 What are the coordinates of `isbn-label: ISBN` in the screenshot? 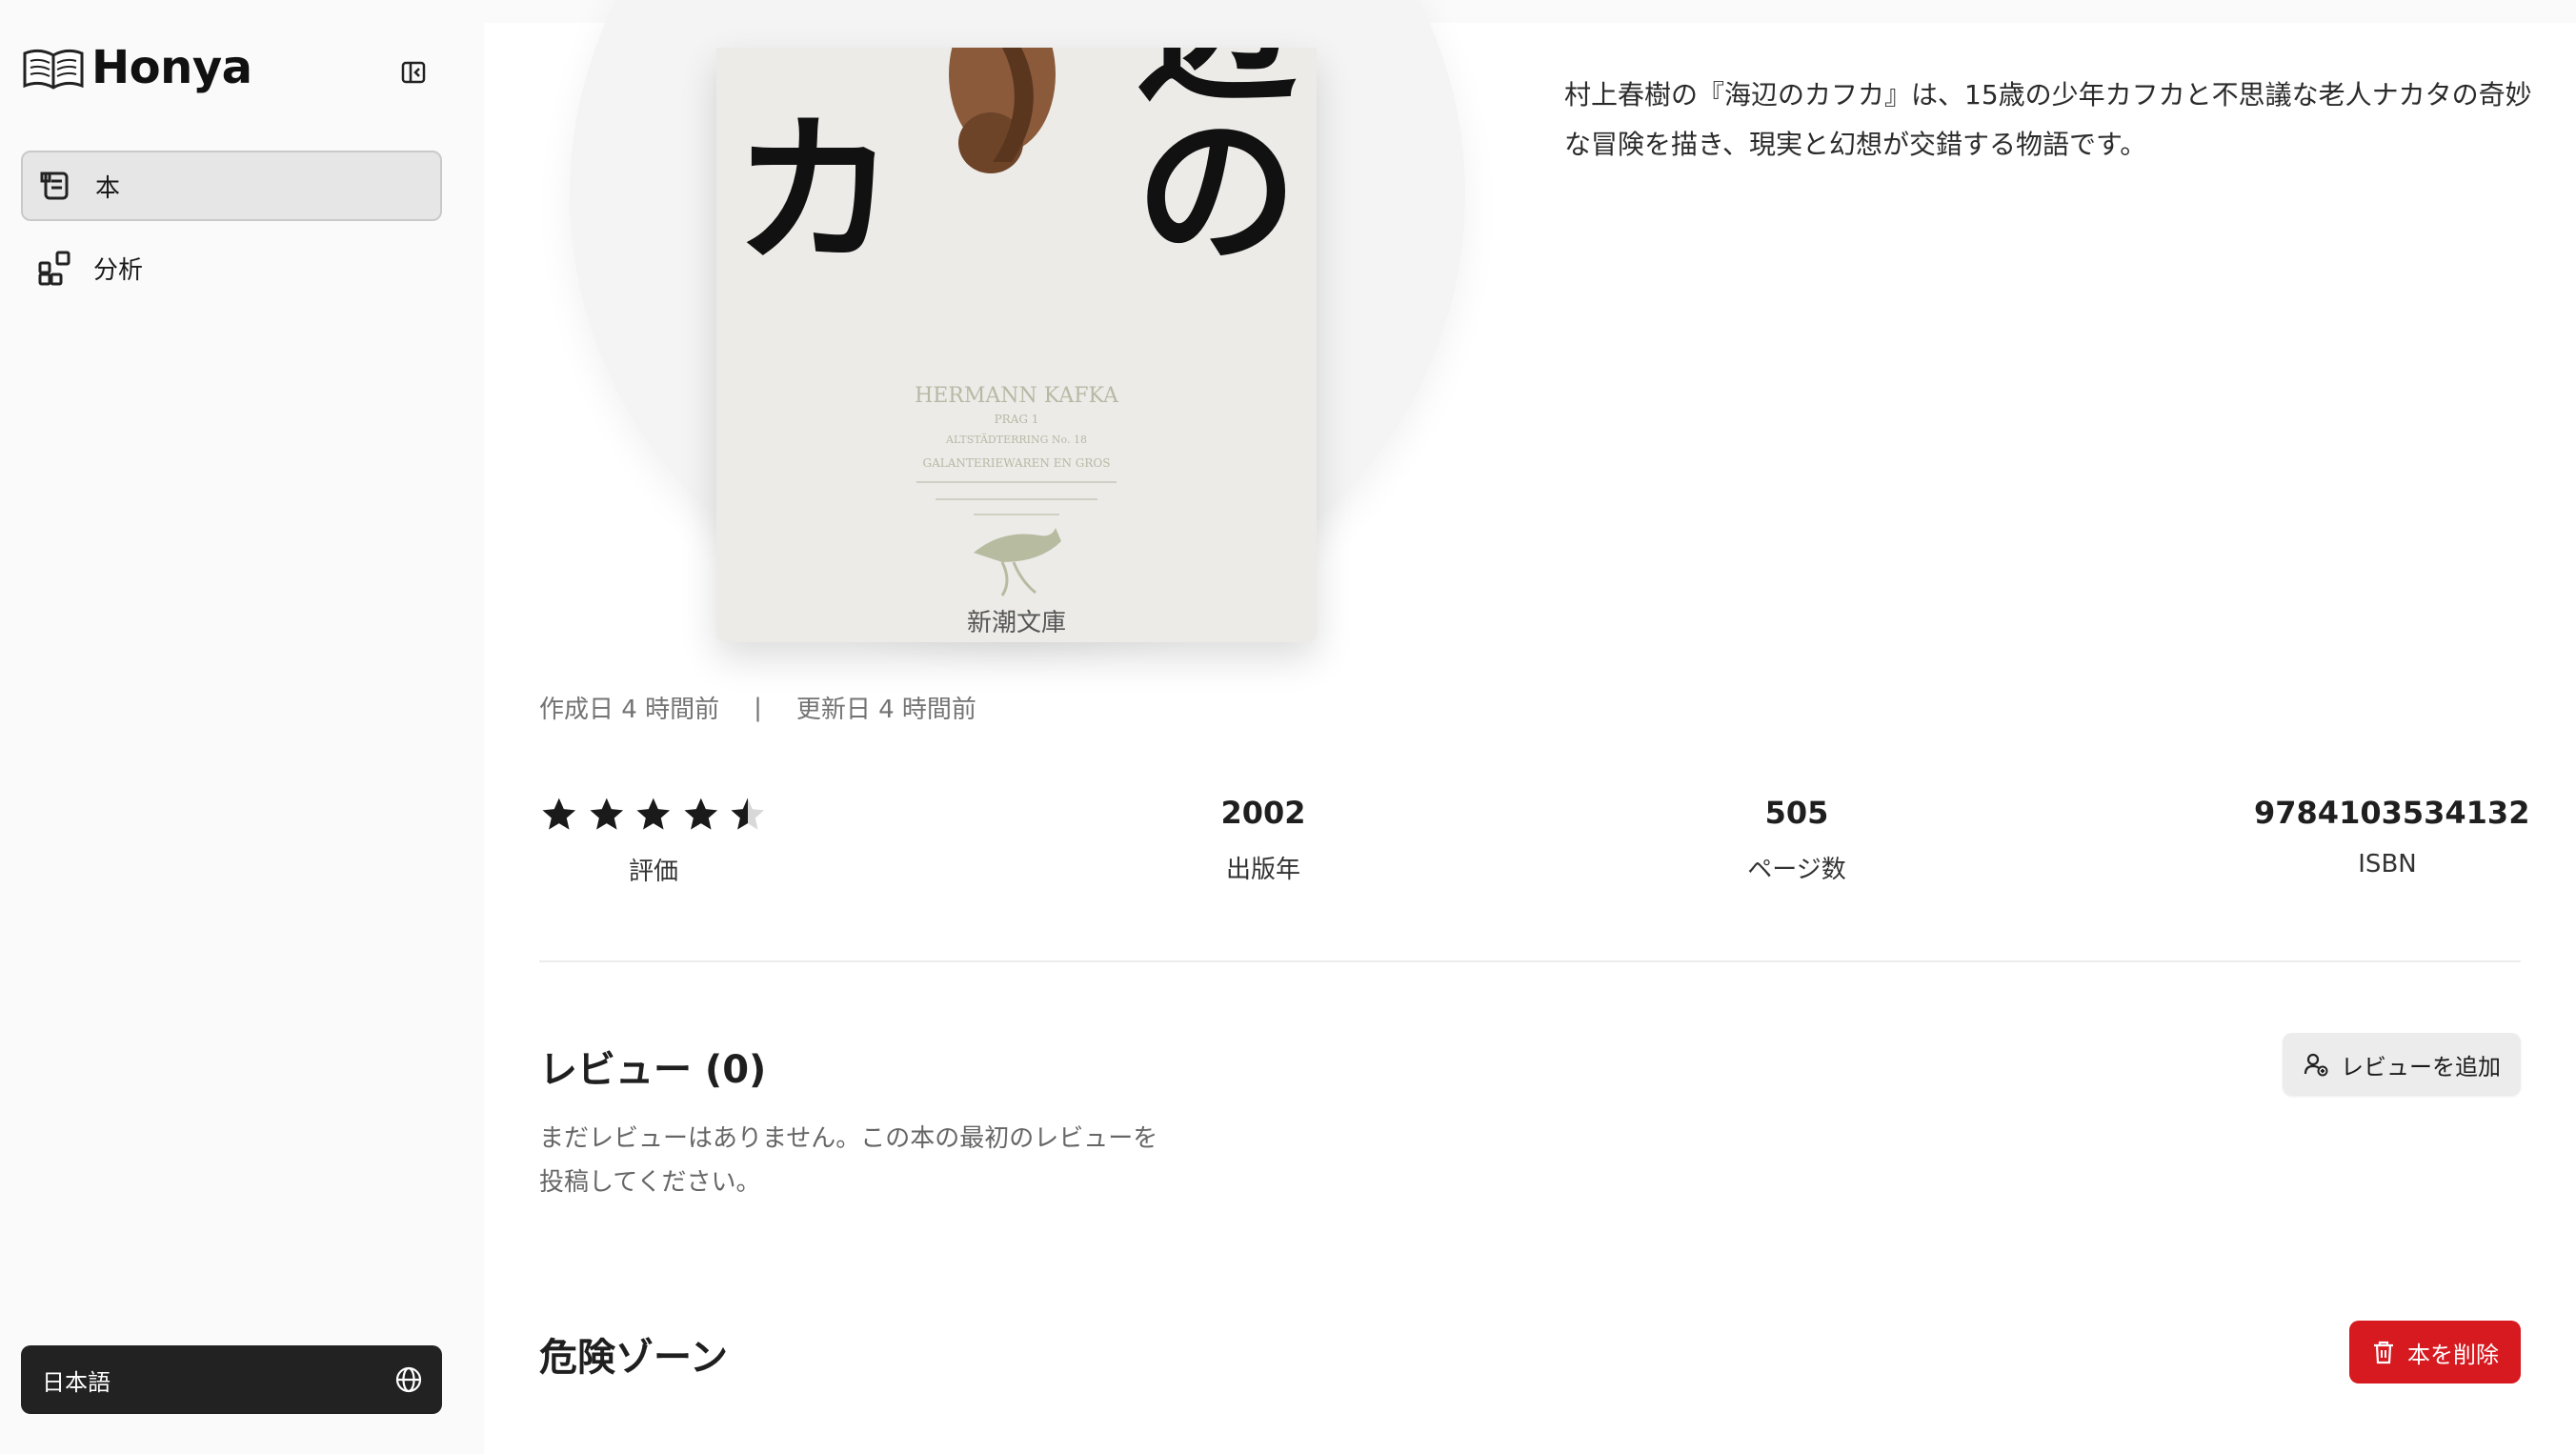 It's located at (2388, 864).